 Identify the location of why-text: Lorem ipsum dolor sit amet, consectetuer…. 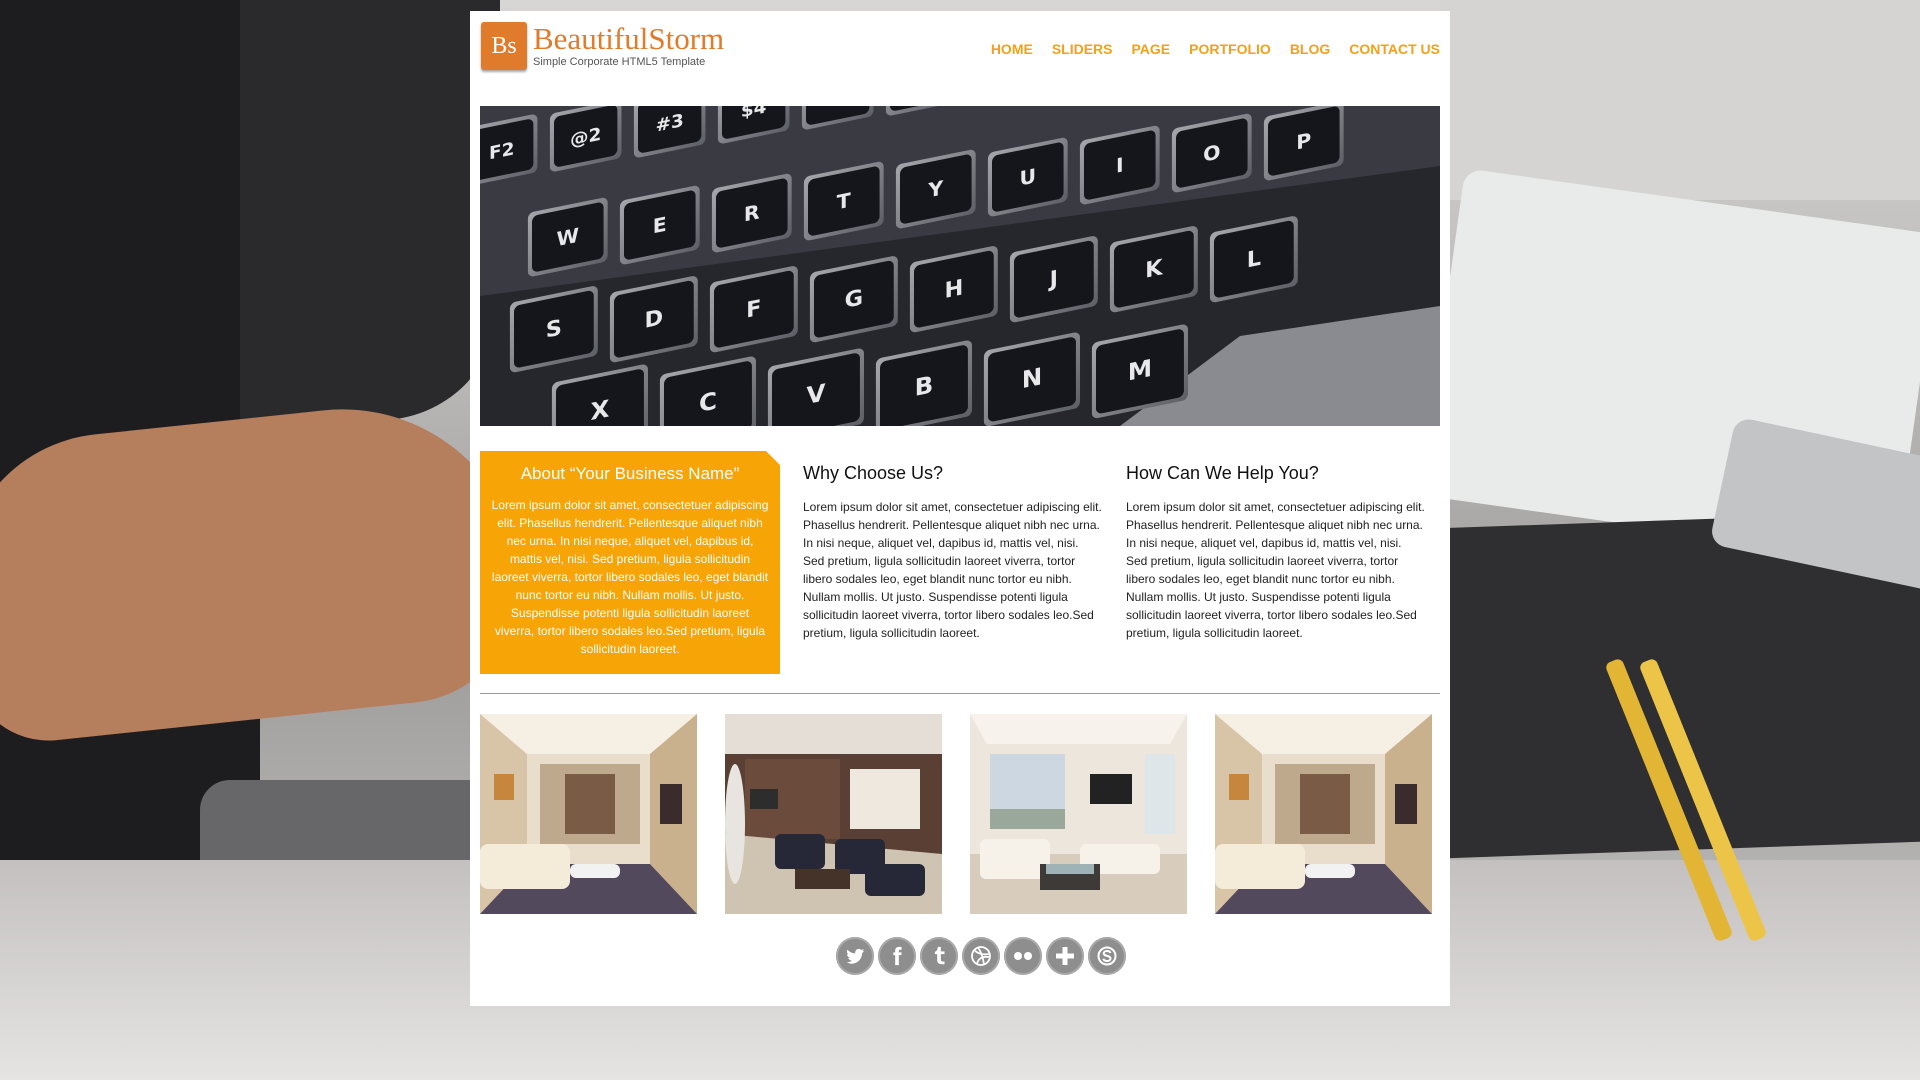
(952, 570).